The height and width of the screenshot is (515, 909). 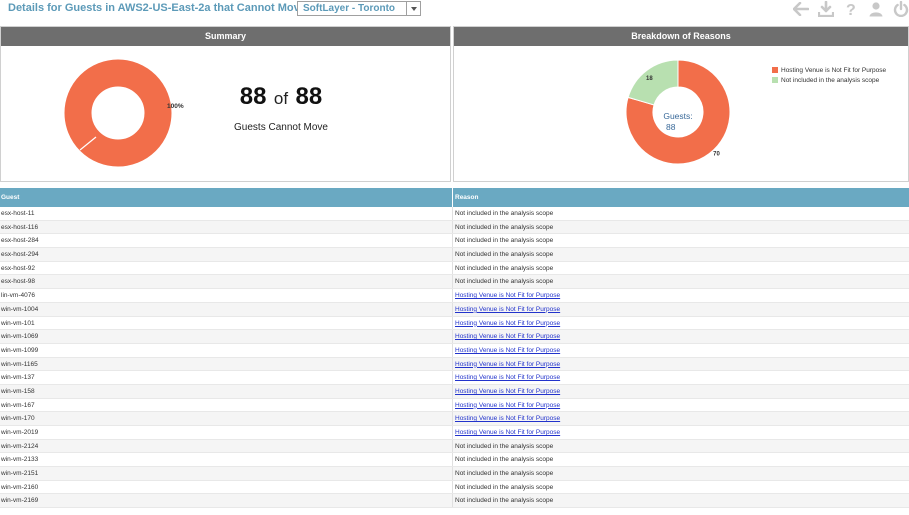 I want to click on summary-count-total: 88, so click(x=309, y=96).